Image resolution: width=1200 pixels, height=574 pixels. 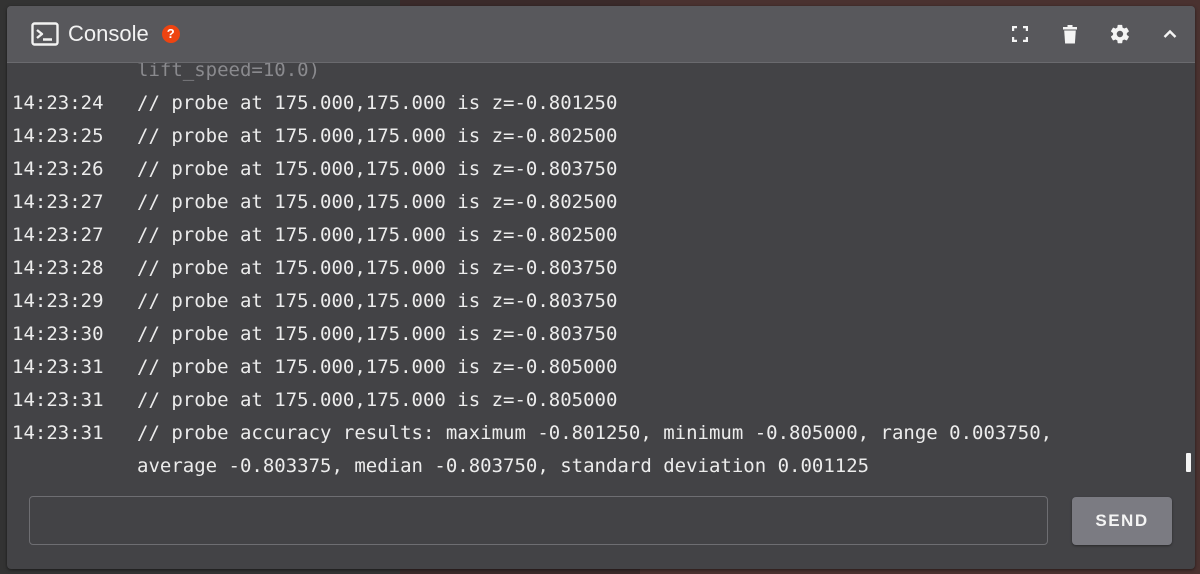 I want to click on fullscreen-icon, so click(x=1020, y=34).